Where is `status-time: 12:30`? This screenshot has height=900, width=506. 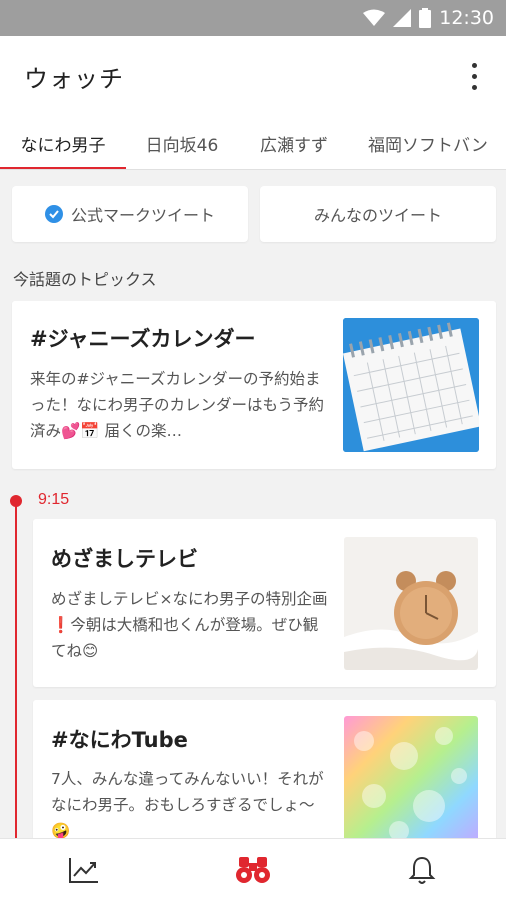 status-time: 12:30 is located at coordinates (466, 18).